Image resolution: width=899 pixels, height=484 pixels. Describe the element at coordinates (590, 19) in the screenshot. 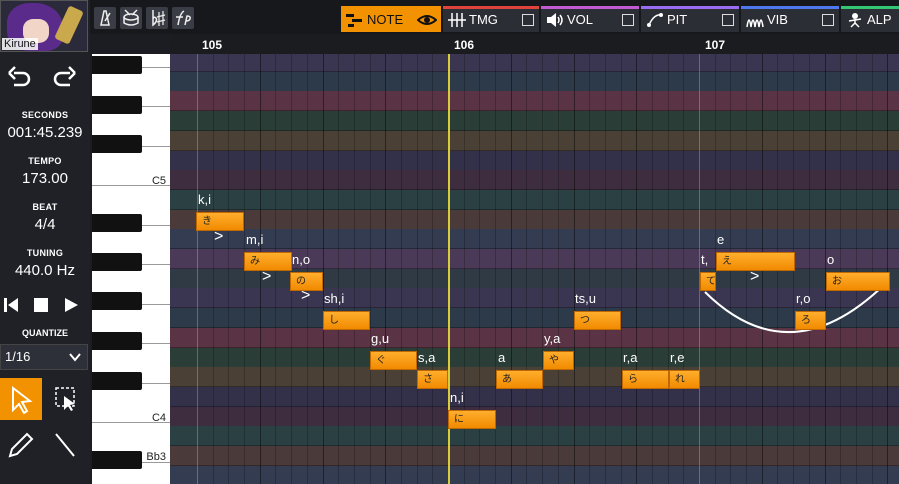

I see `tab-volume: VOL` at that location.